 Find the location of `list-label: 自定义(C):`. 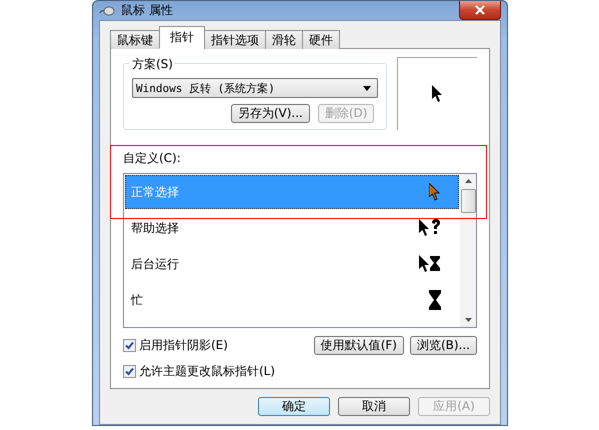

list-label: 自定义(C): is located at coordinates (152, 158).